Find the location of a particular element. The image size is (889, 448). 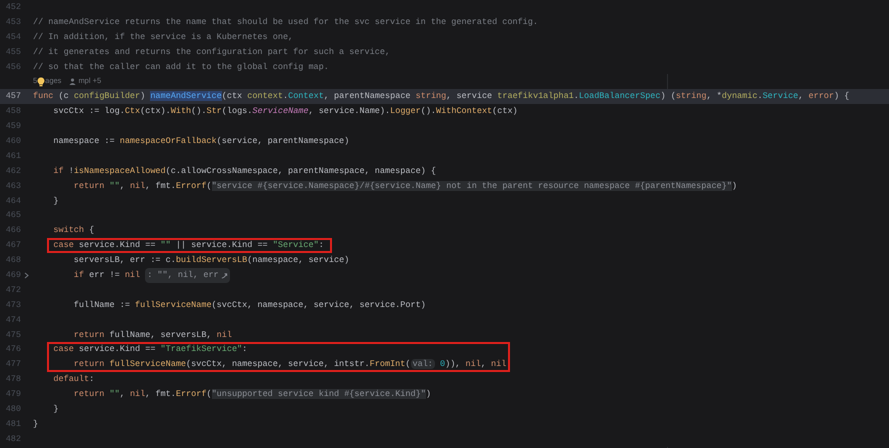

function-name: Errorf is located at coordinates (191, 185).